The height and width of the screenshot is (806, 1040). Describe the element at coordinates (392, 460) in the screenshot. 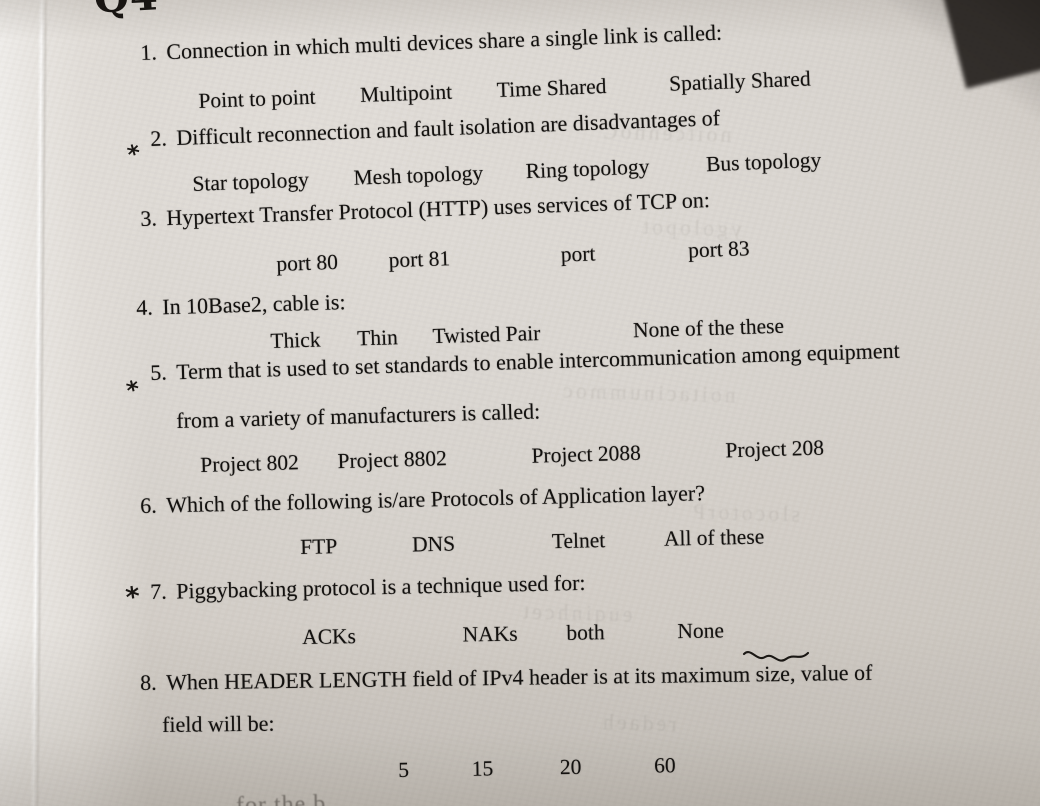

I see `question-5-option-2: Project 8802` at that location.